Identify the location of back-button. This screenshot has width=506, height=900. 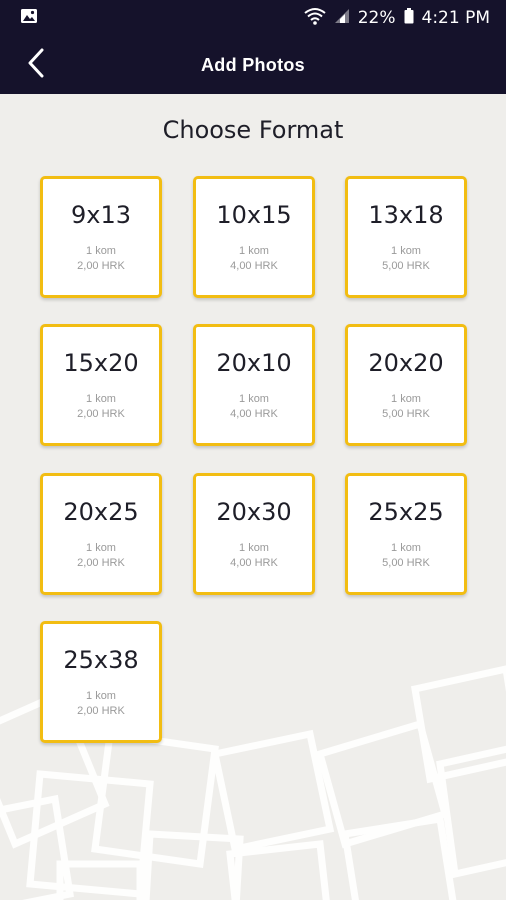
(36, 65).